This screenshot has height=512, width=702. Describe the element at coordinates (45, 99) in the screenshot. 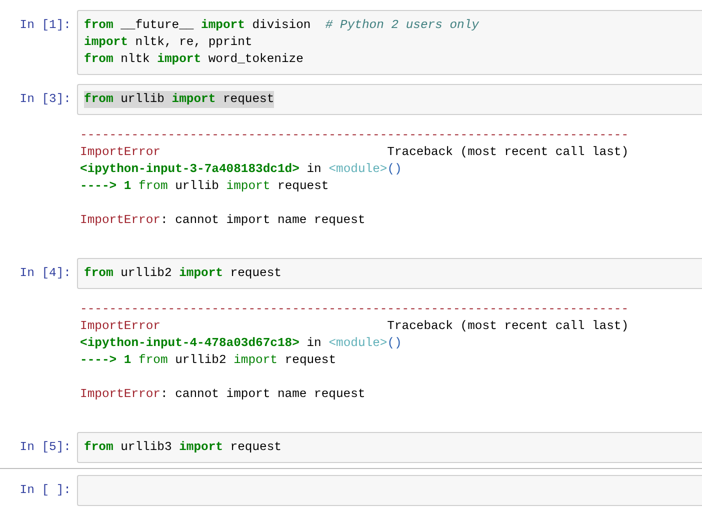

I see `cell-prompt: In [3]:` at that location.